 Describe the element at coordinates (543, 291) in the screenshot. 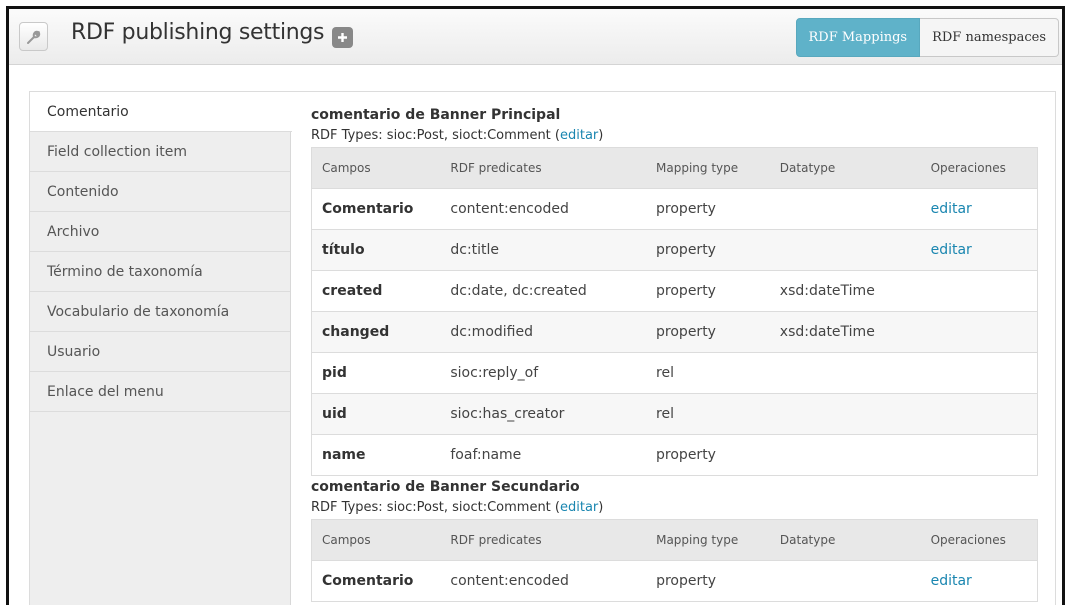

I see `cell-predicates: dc:date, dc:created` at that location.